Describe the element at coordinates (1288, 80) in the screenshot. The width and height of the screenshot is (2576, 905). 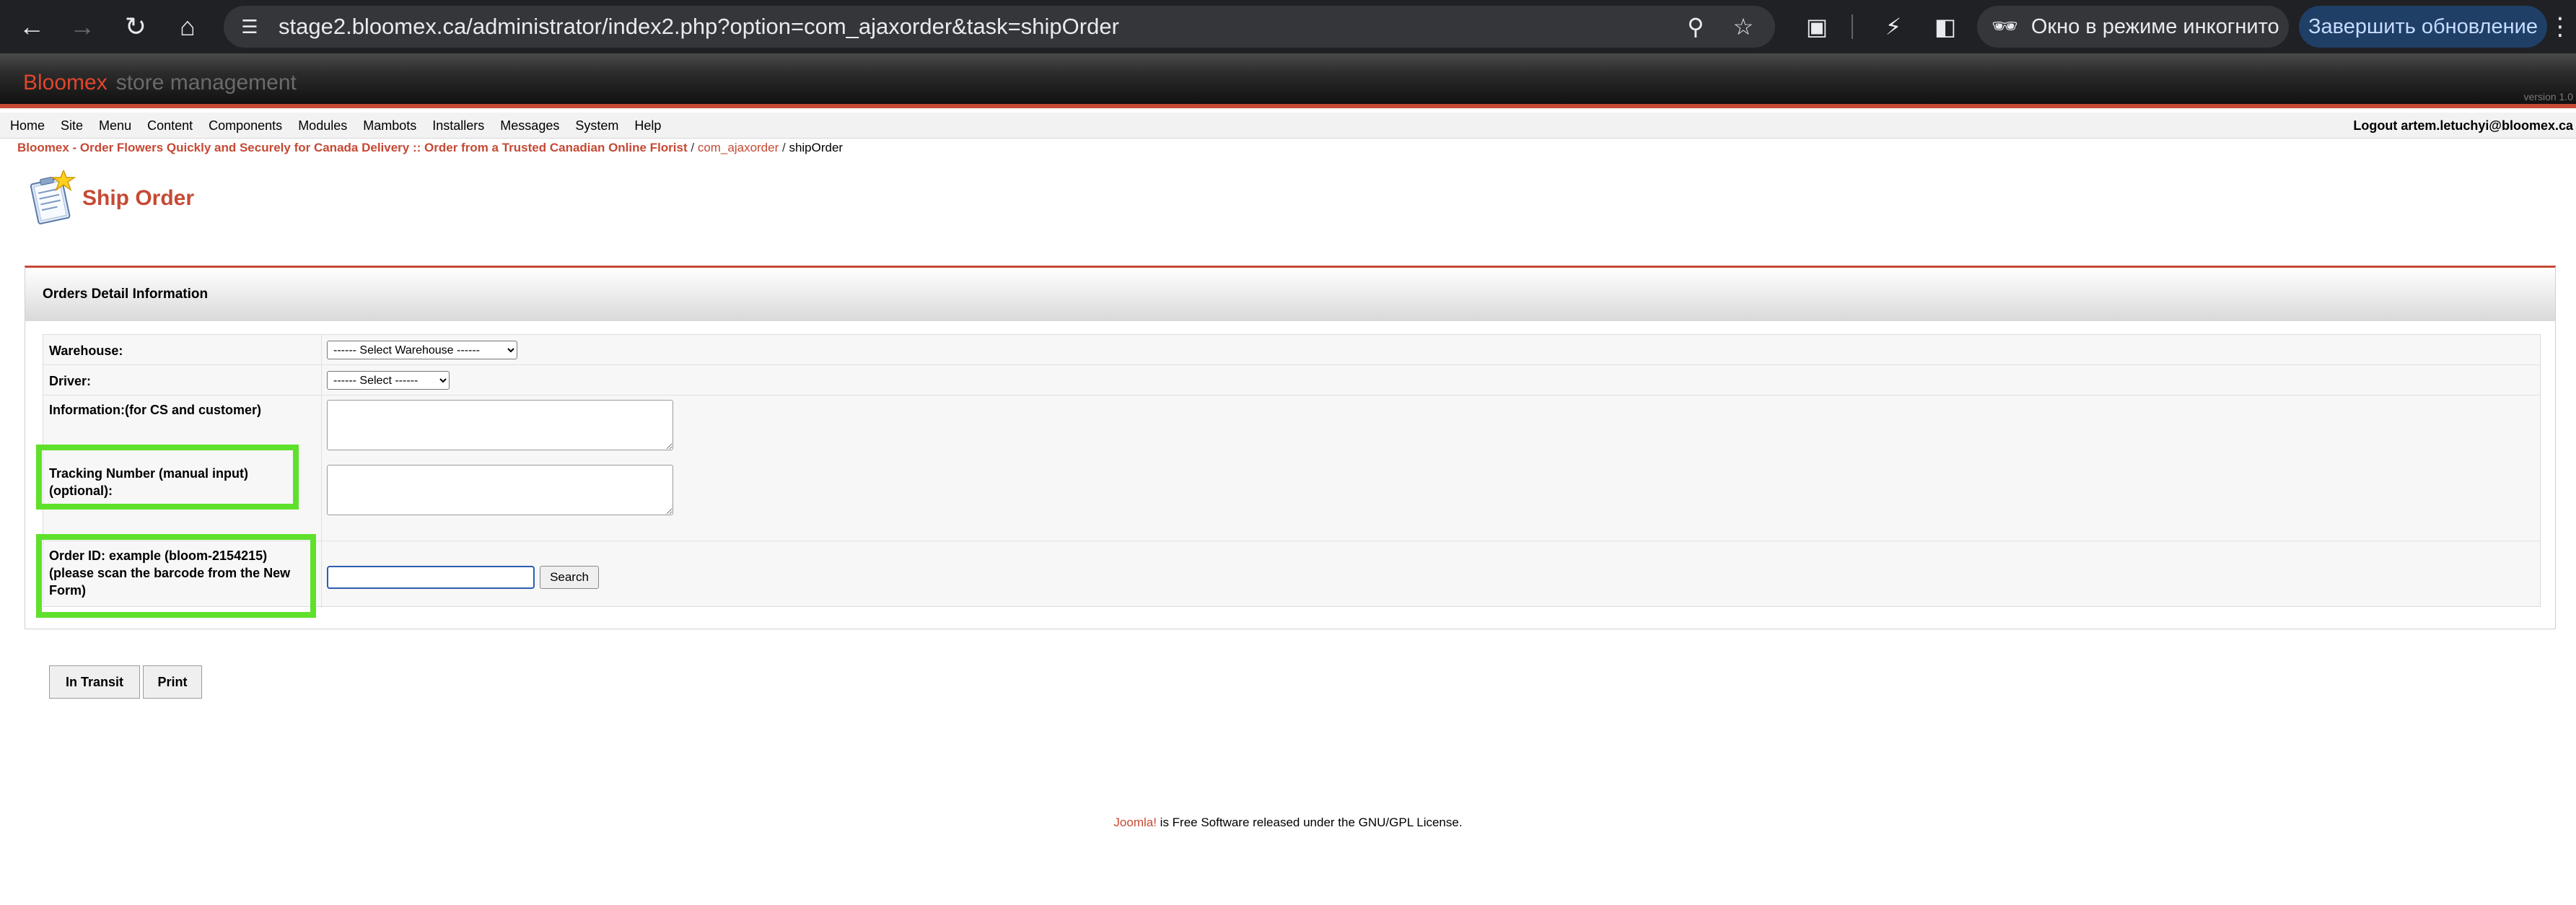
I see `admin-header: Bloomex store management version 1.0` at that location.